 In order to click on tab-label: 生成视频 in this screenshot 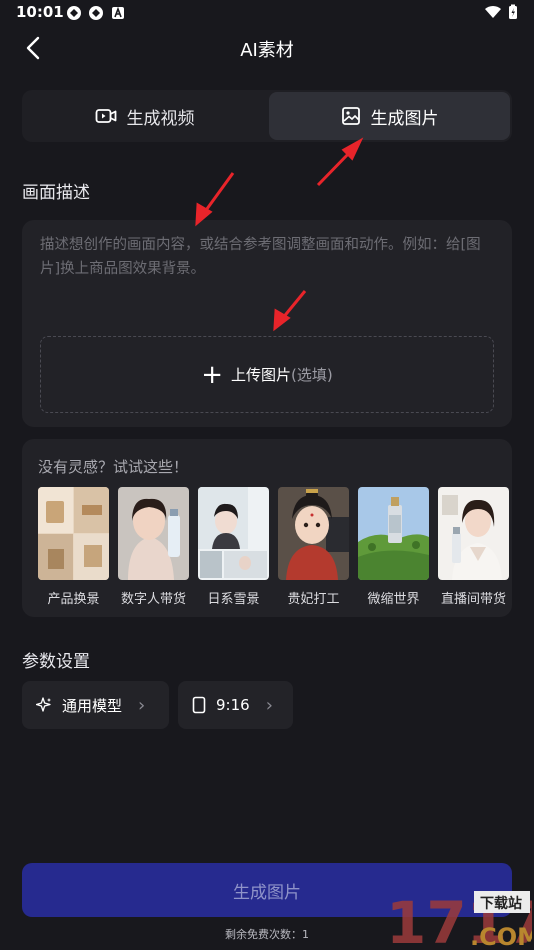, I will do `click(160, 118)`.